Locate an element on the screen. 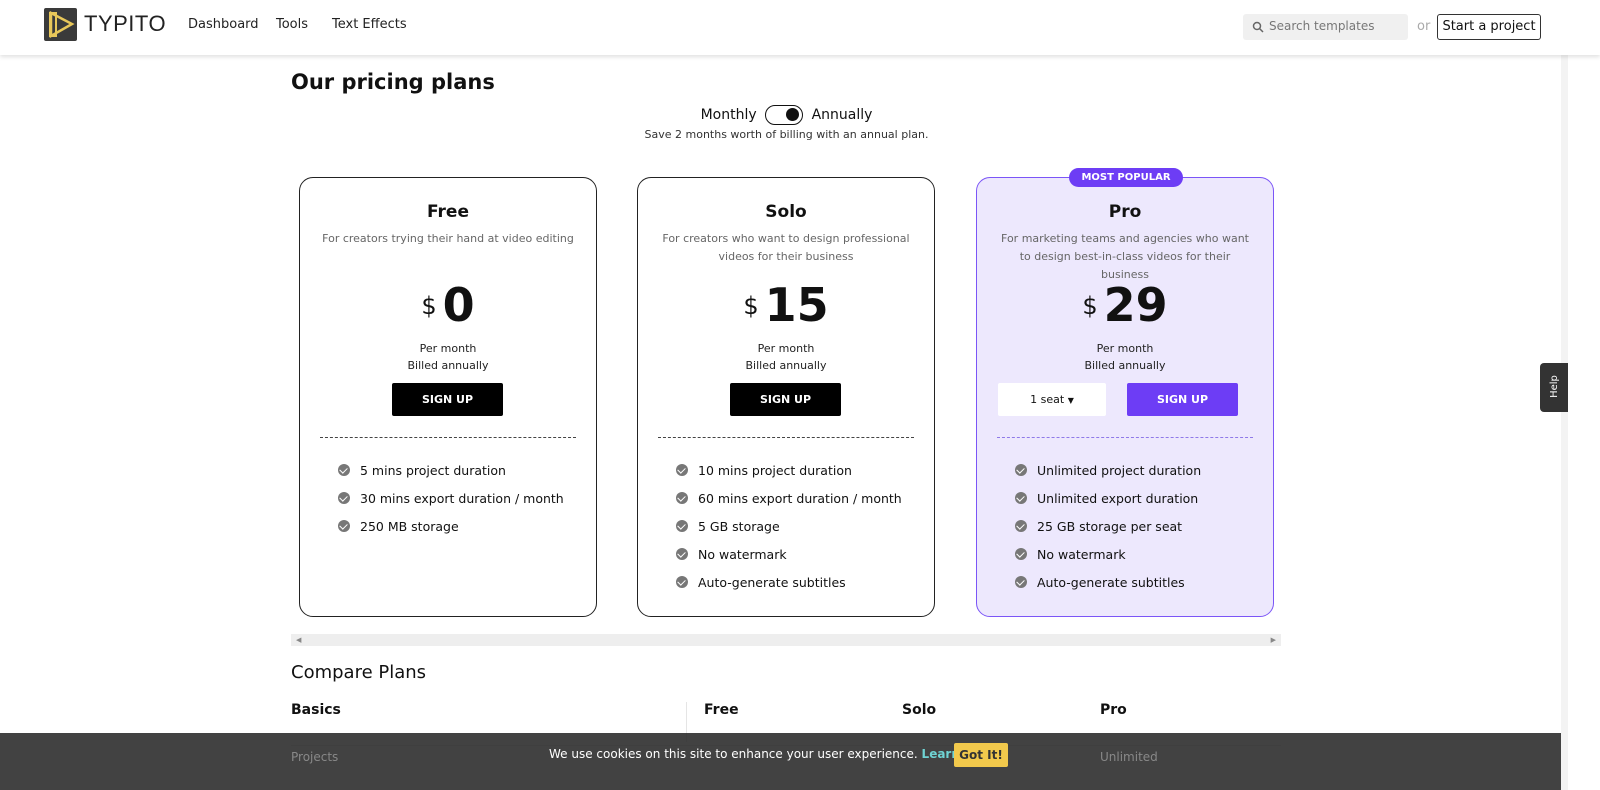  feature-item: Unlimited export duration is located at coordinates (1108, 498).